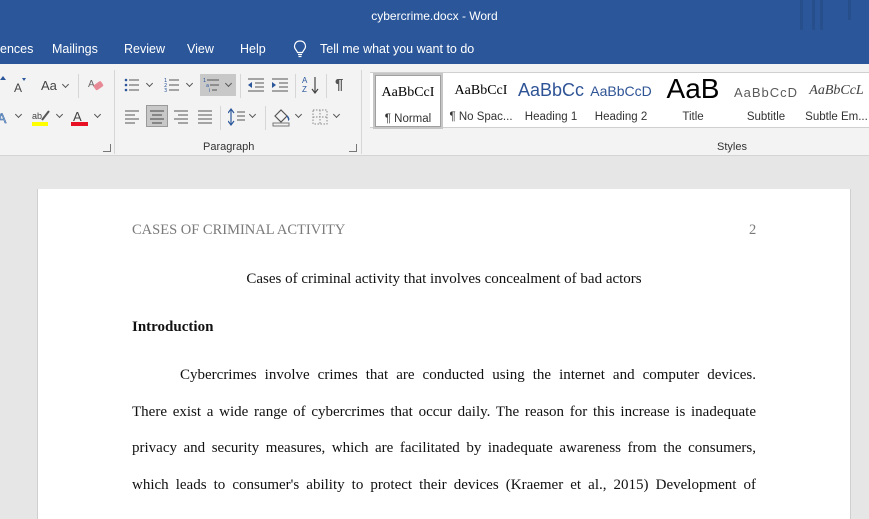  What do you see at coordinates (320, 117) in the screenshot?
I see `borders-icon` at bounding box center [320, 117].